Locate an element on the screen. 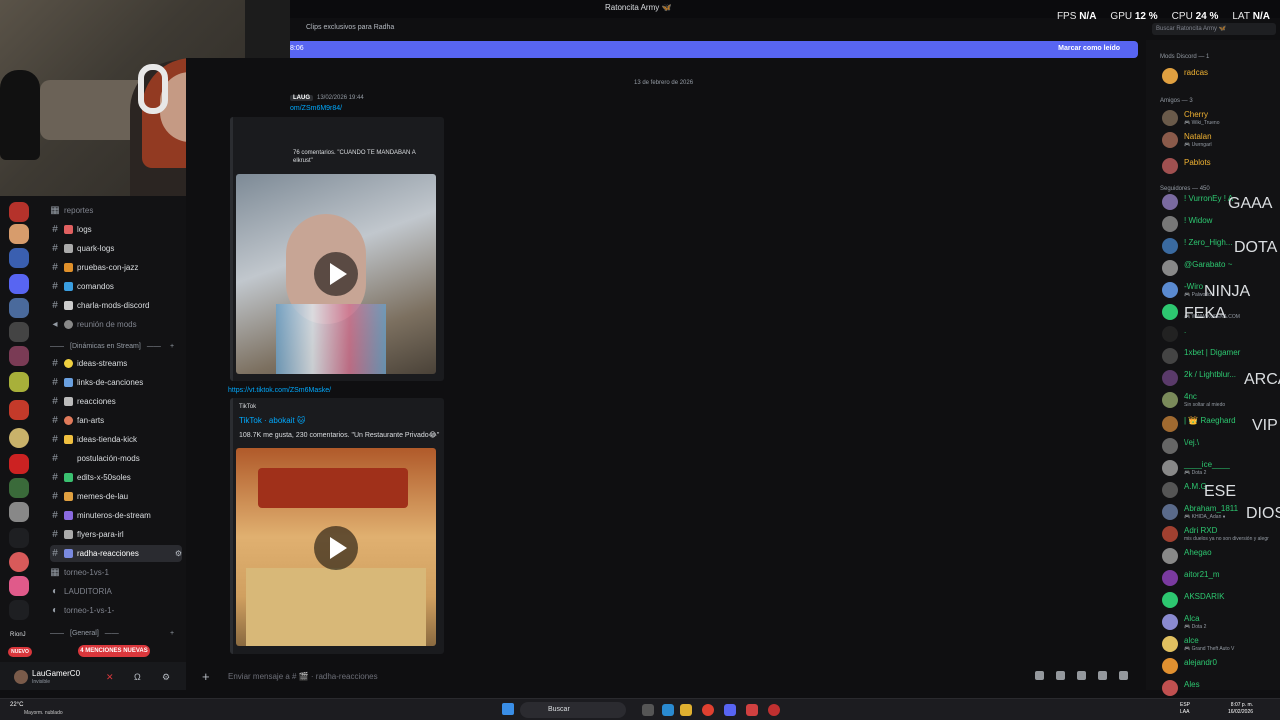  gif-icon is located at coordinates (1060, 675).